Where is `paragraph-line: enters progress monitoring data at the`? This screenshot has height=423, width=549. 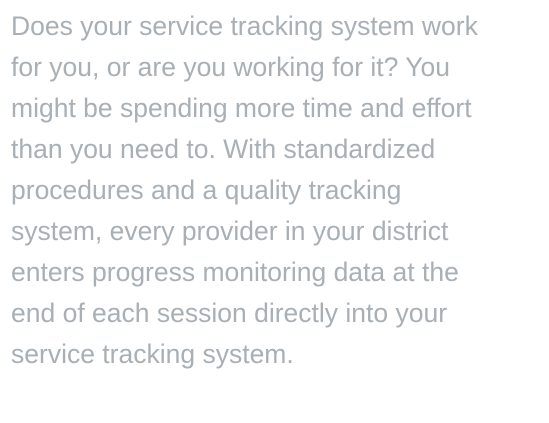 paragraph-line: enters progress monitoring data at the is located at coordinates (235, 272).